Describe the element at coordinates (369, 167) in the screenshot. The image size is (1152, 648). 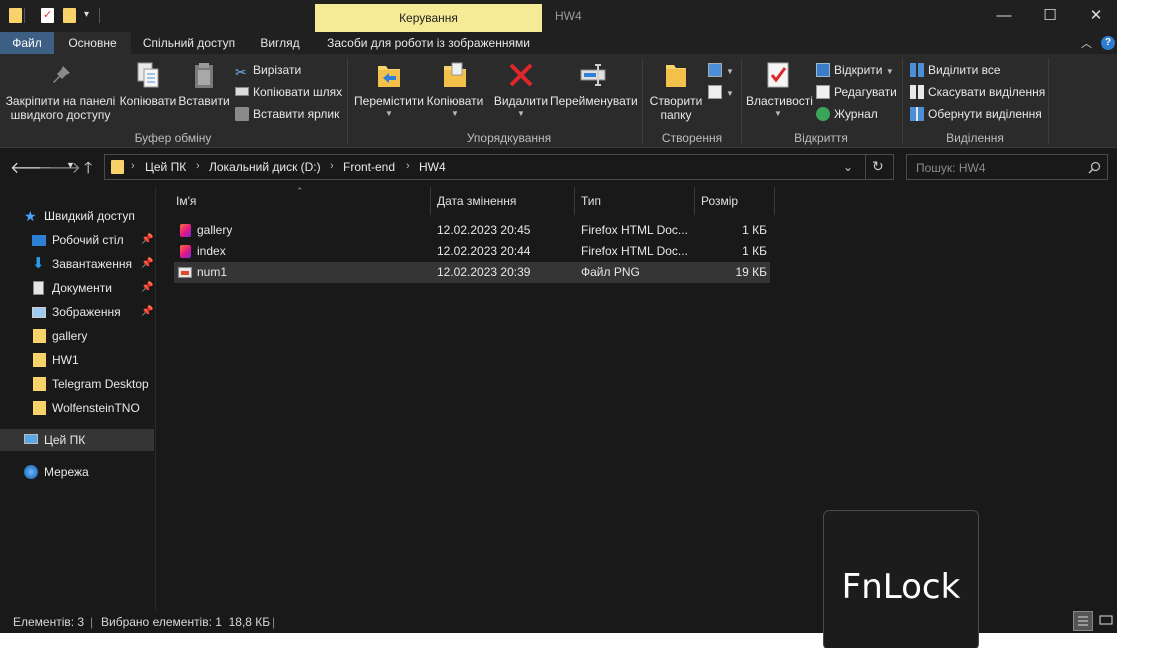
I see `breadcrumb-front-end: Front-end` at that location.